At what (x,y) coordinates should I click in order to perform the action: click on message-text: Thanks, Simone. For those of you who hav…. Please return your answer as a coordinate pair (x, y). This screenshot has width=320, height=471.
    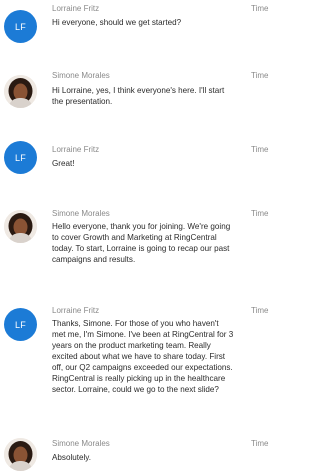
    Looking at the image, I should click on (143, 356).